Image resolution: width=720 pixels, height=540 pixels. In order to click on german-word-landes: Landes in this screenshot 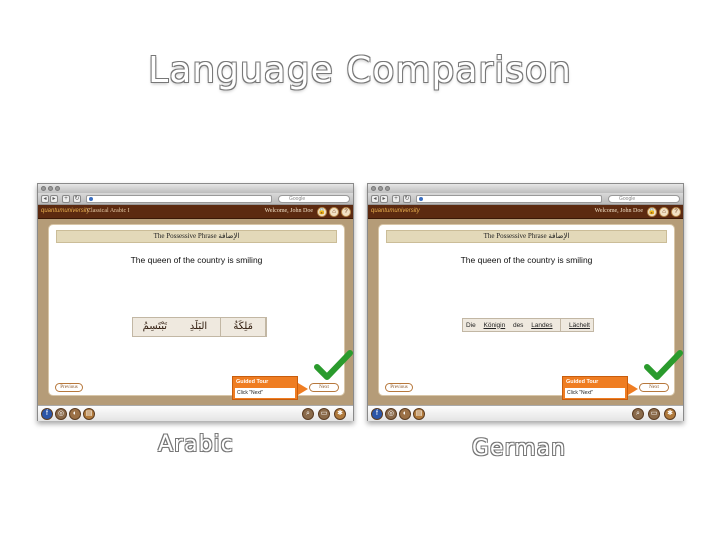, I will do `click(541, 325)`.